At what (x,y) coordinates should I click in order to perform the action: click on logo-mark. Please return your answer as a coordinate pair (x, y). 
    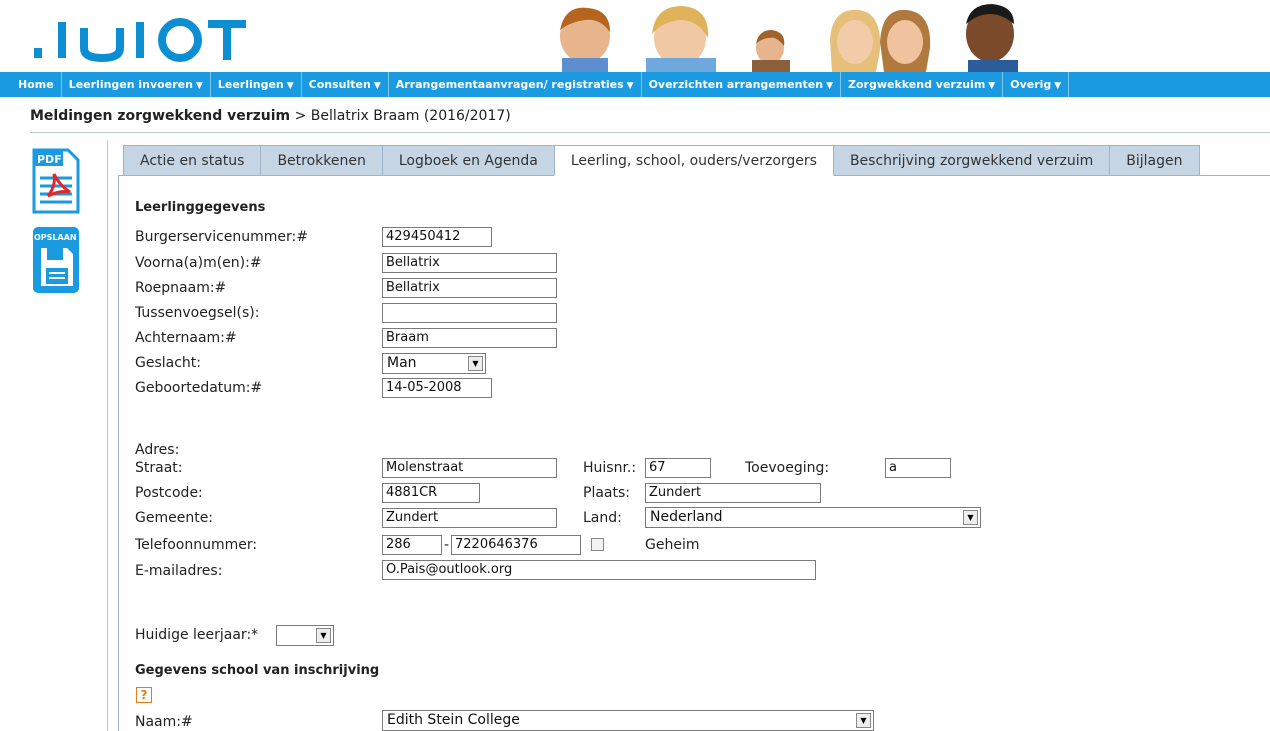
    Looking at the image, I should click on (140, 40).